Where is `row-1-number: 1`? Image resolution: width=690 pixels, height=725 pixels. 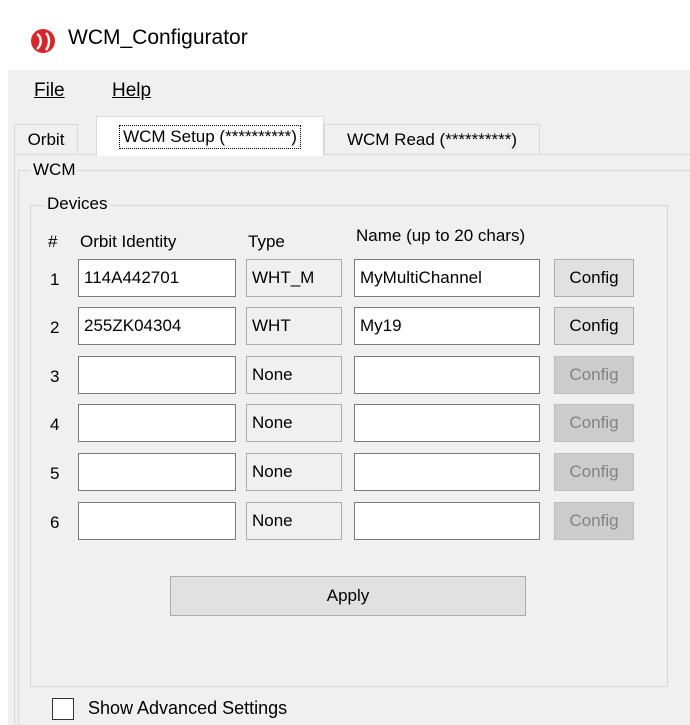 row-1-number: 1 is located at coordinates (55, 279).